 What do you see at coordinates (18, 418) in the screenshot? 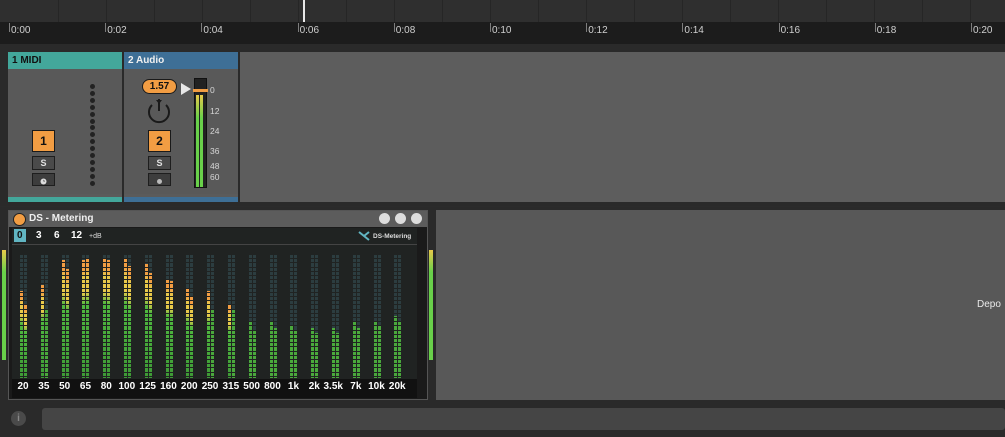
I see `info-icon: i` at bounding box center [18, 418].